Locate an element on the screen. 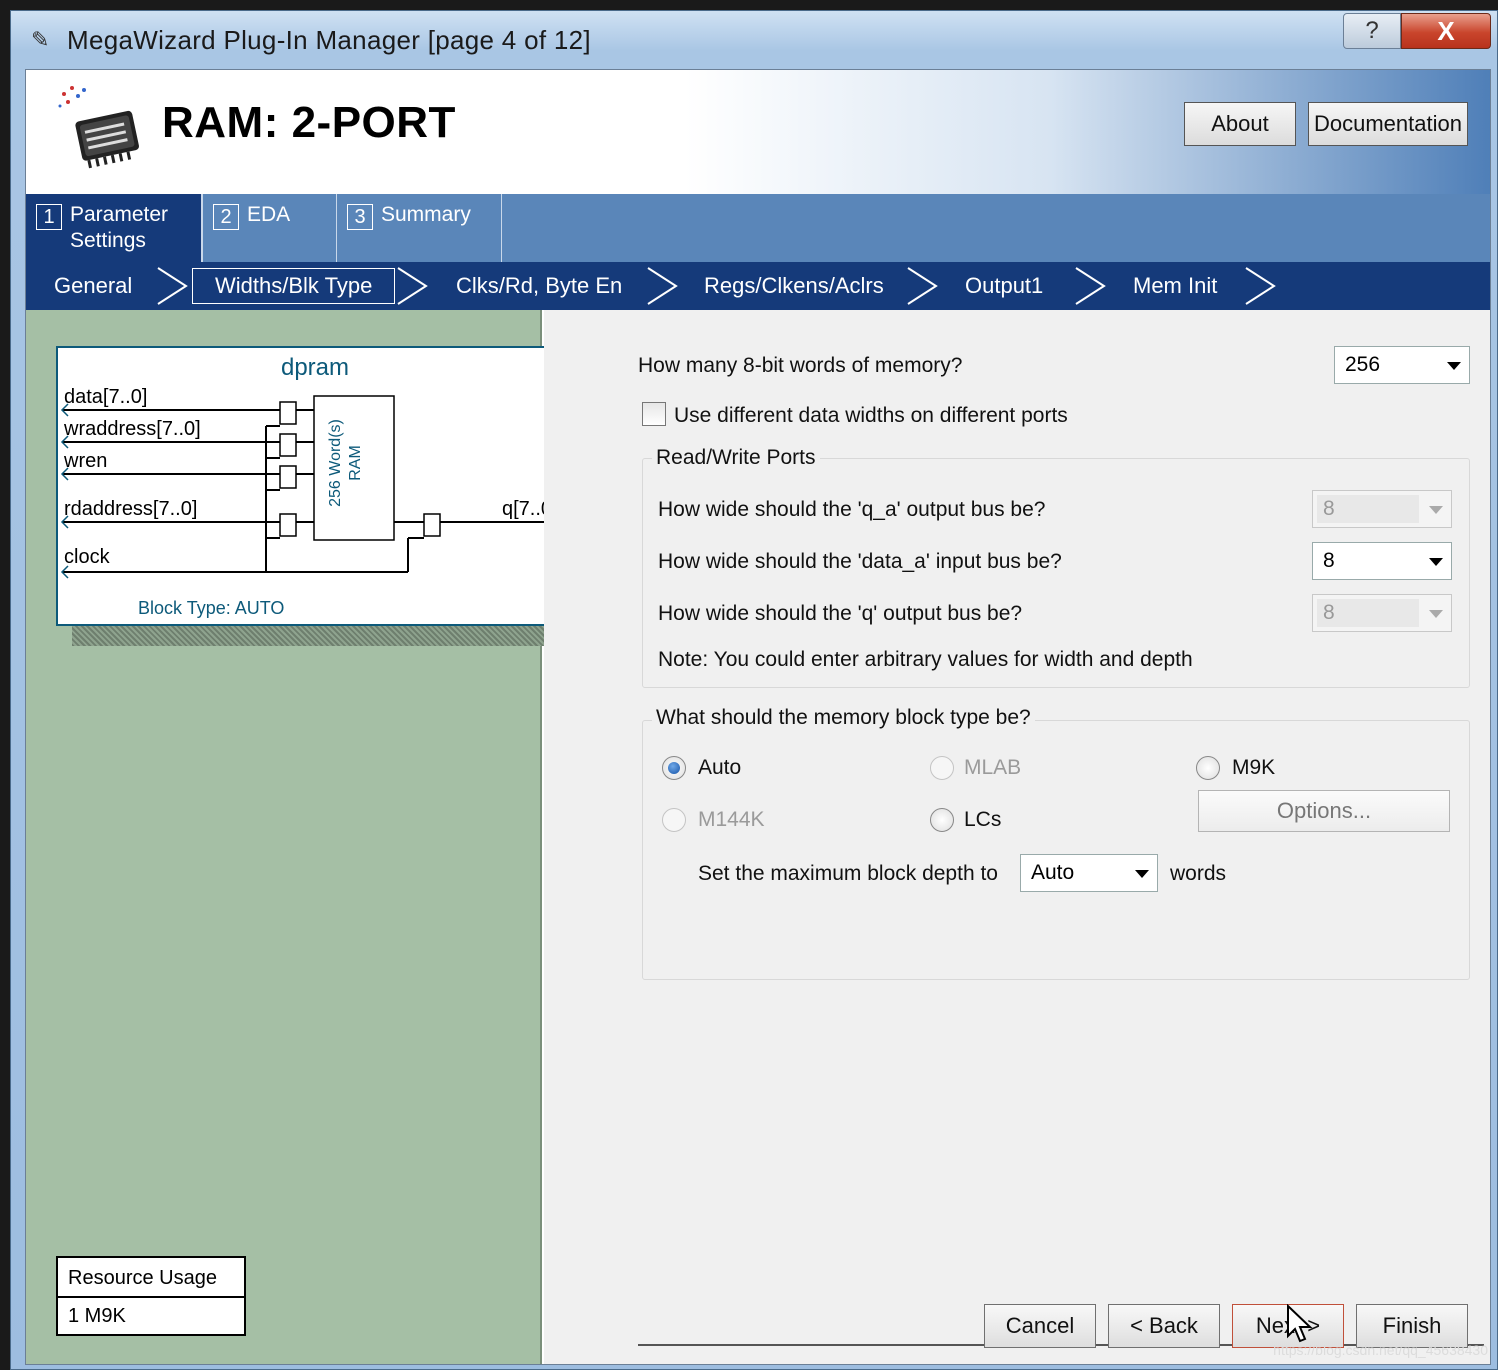  q-a-question: How wide should the 'q_a' output bus be? is located at coordinates (852, 509).